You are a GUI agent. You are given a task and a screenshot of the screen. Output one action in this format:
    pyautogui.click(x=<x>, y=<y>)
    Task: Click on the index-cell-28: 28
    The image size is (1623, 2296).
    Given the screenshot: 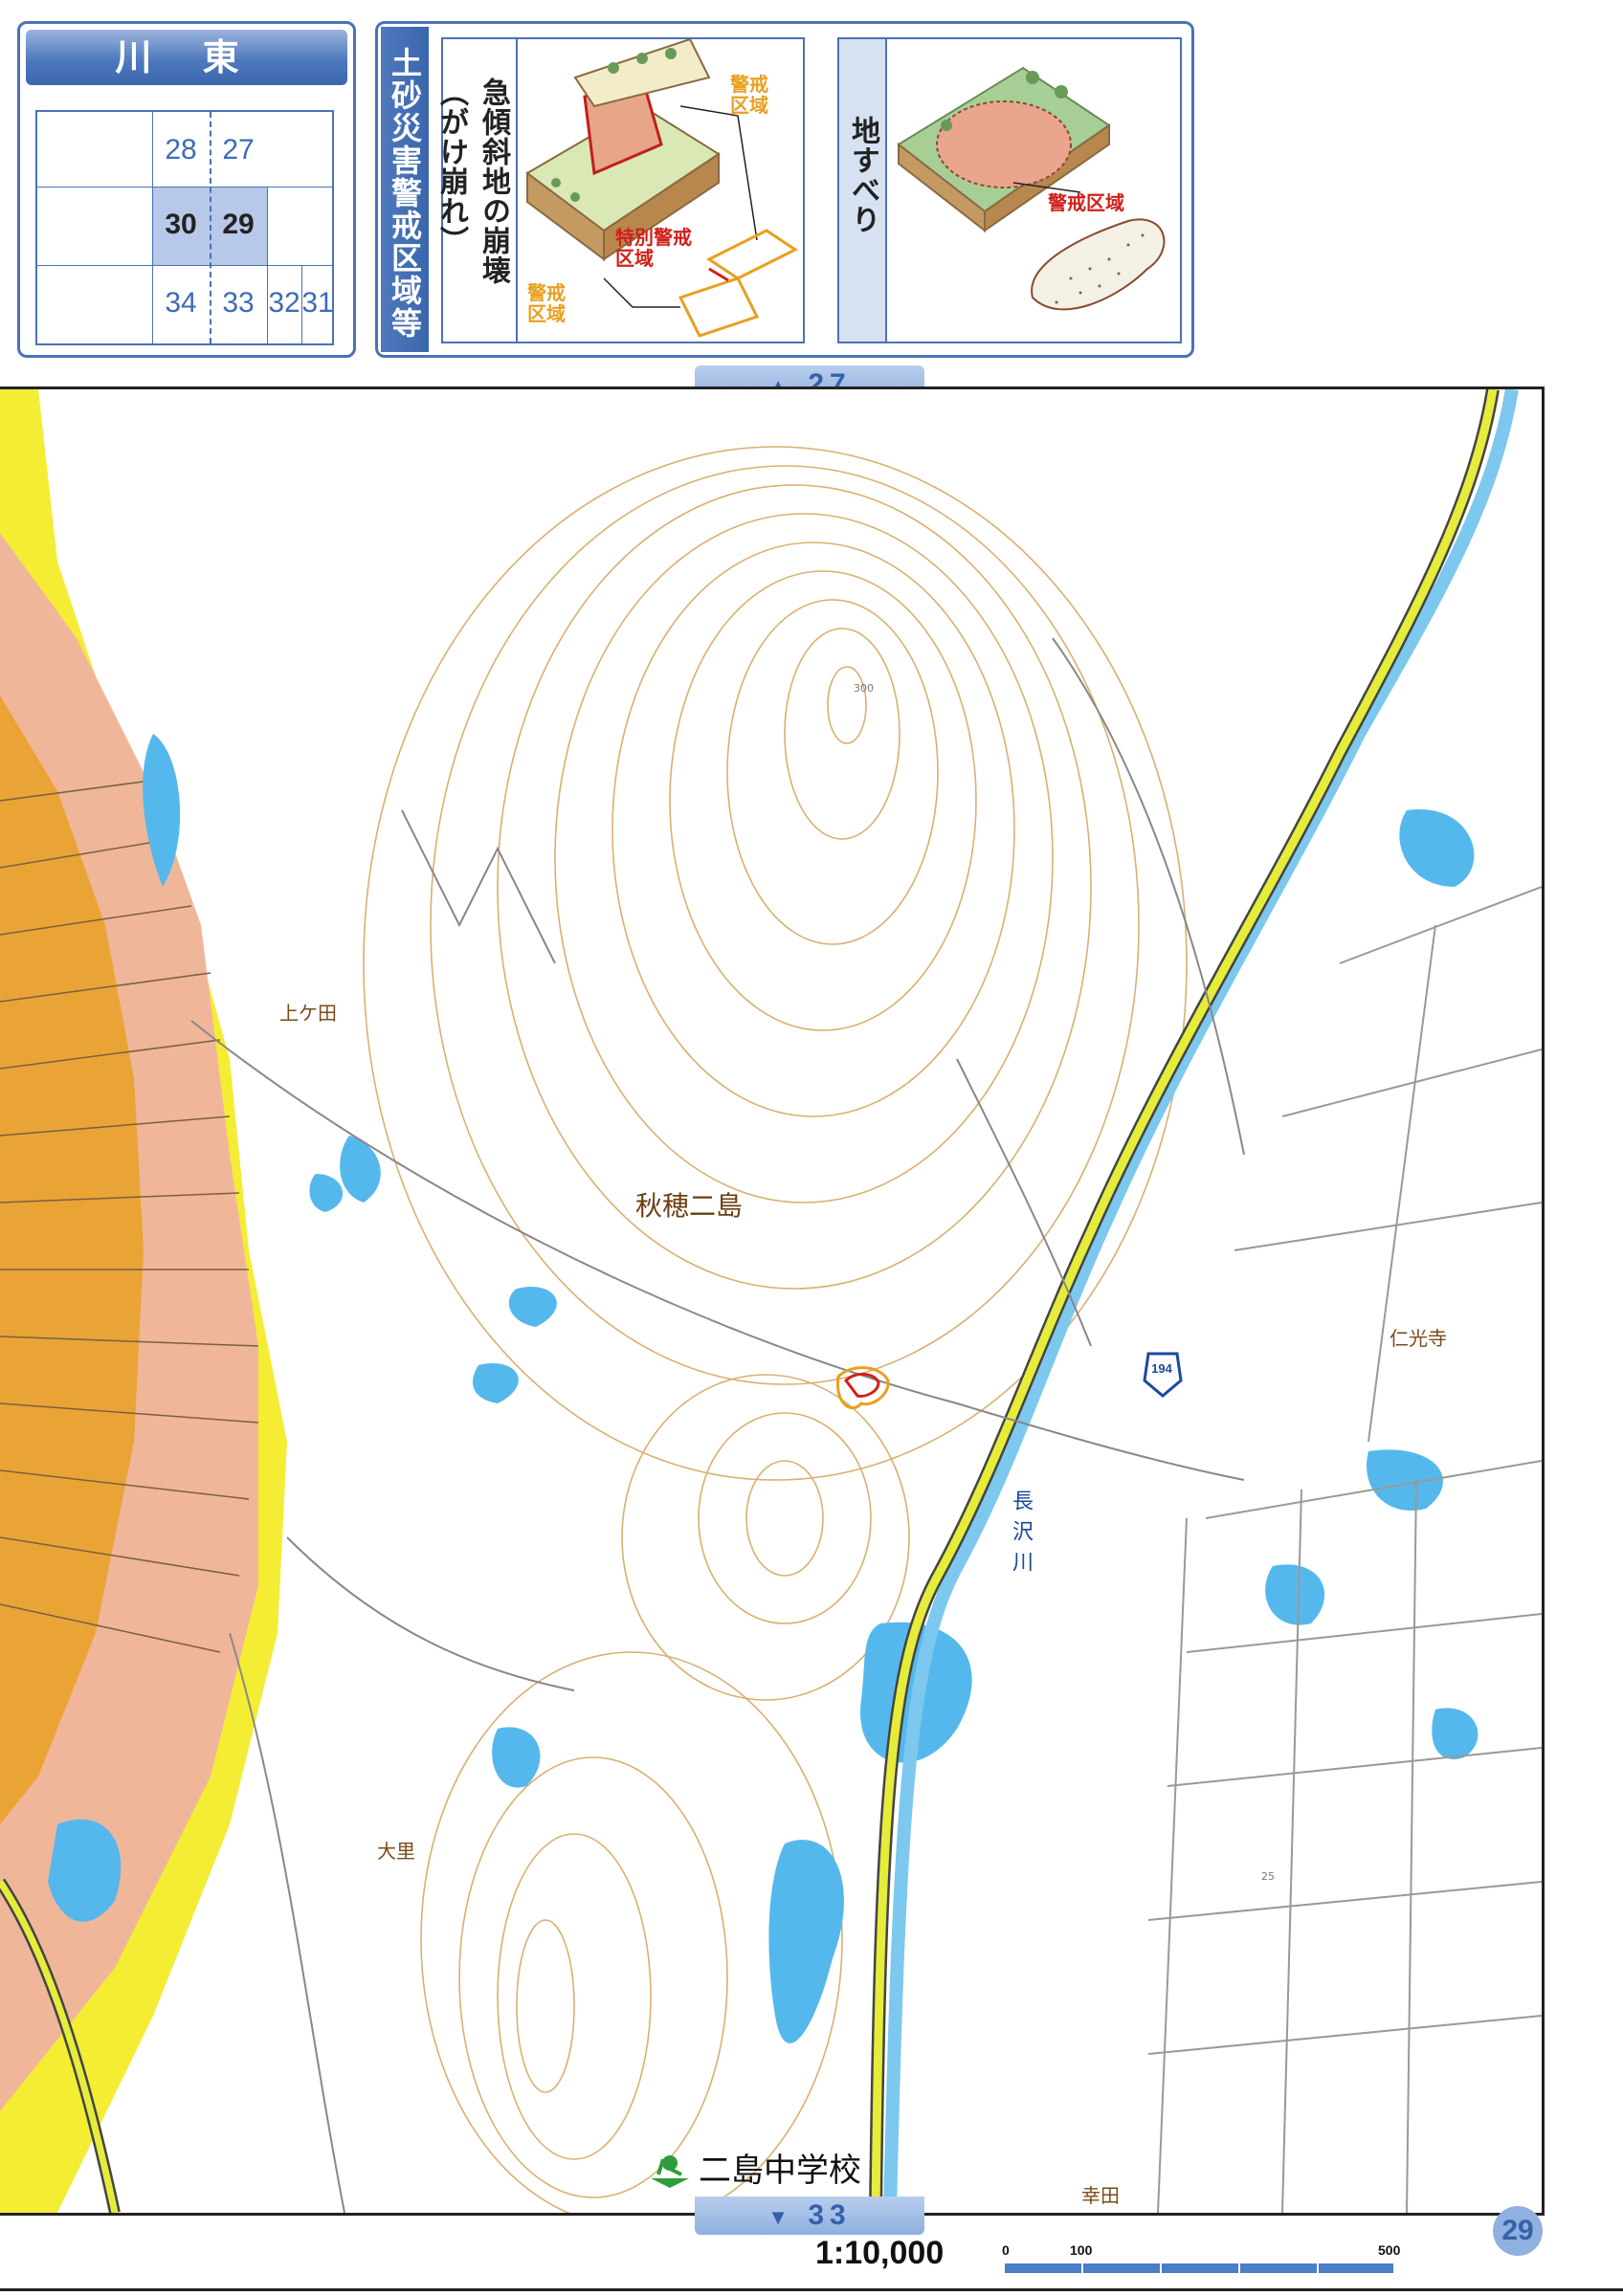 What is the action you would take?
    pyautogui.click(x=181, y=150)
    